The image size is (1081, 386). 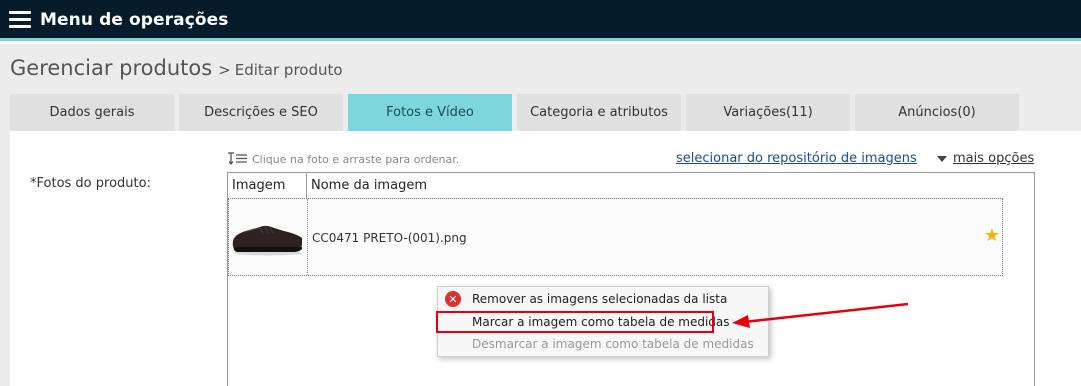 I want to click on tab-categoria-atributos: Categoria e atributos, so click(x=599, y=112).